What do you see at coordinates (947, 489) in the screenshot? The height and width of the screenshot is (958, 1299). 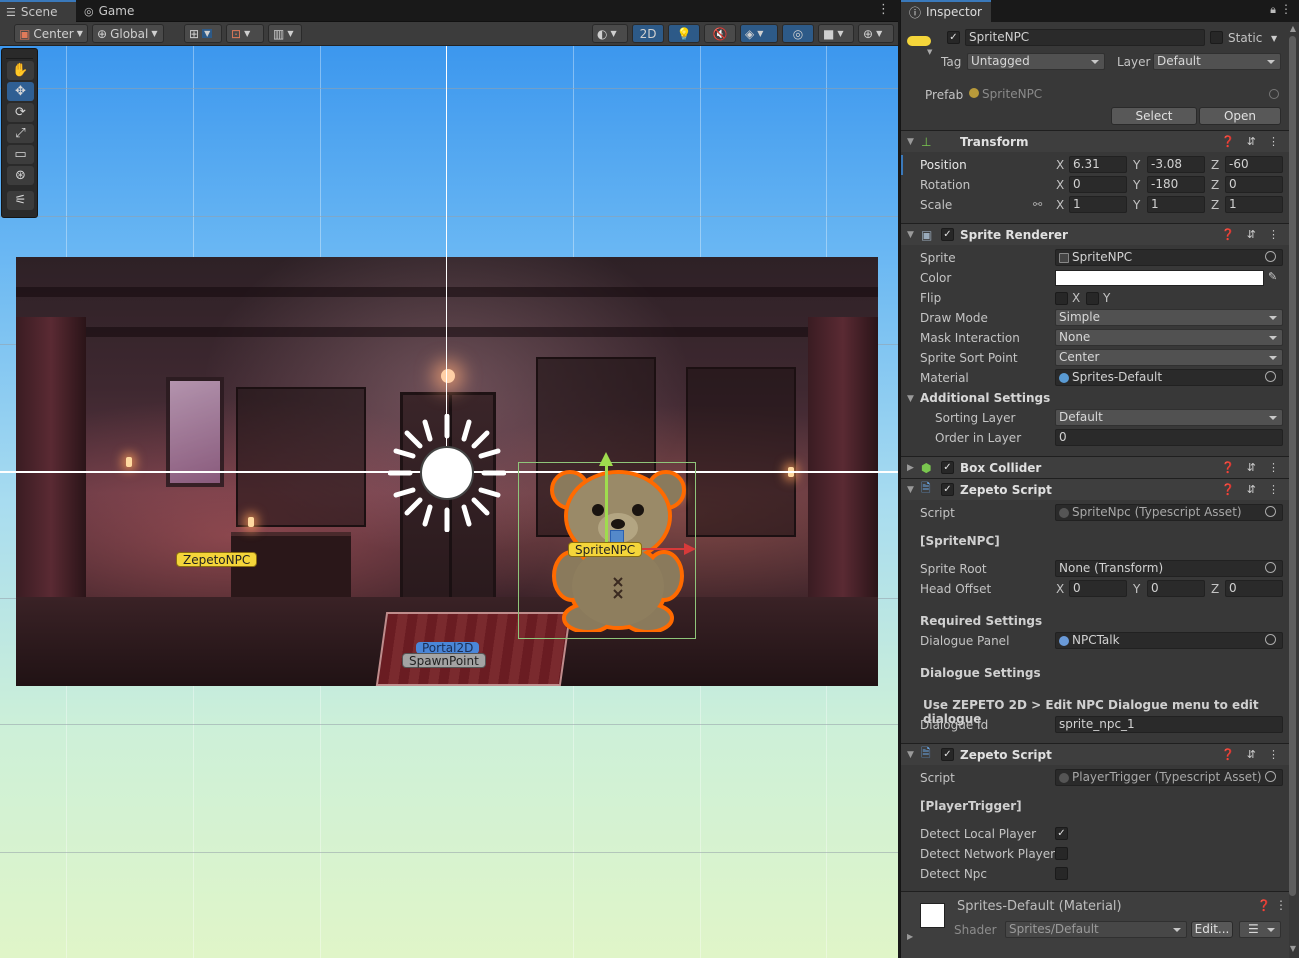 I see `zepeto-script-1-enabled-checkbox: ✓` at bounding box center [947, 489].